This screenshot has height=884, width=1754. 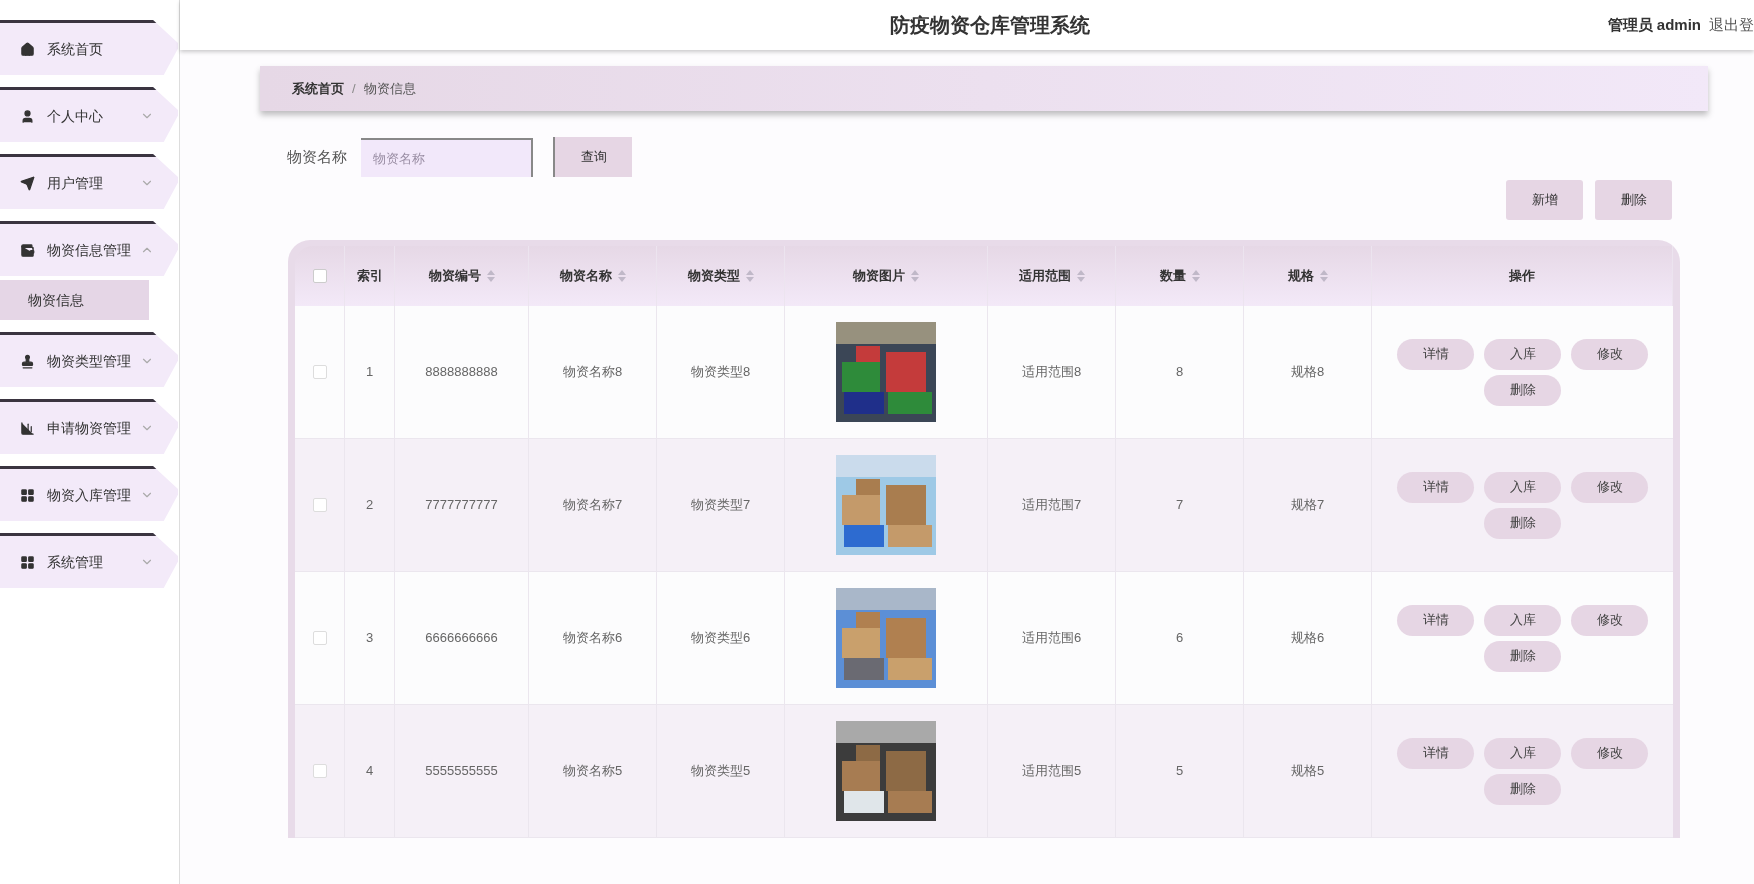 I want to click on table-cell-text: 6, so click(x=1179, y=638).